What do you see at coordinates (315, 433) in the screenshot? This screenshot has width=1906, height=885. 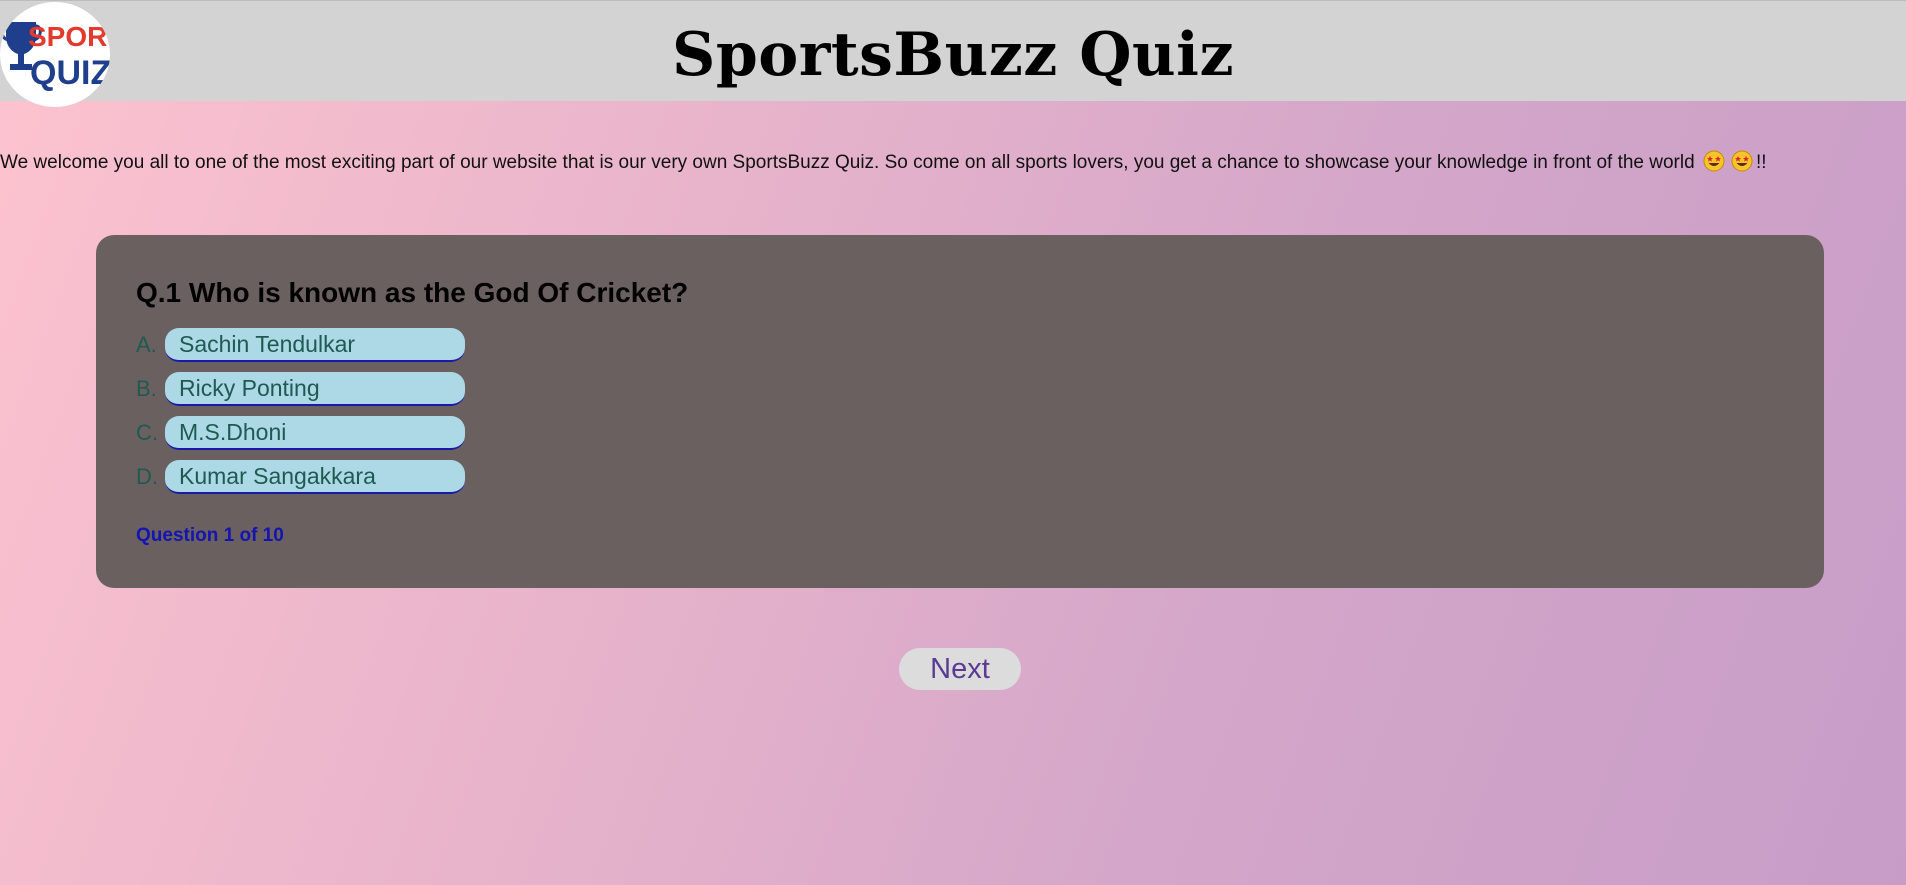 I see `option-c-button: M.S.Dhoni` at bounding box center [315, 433].